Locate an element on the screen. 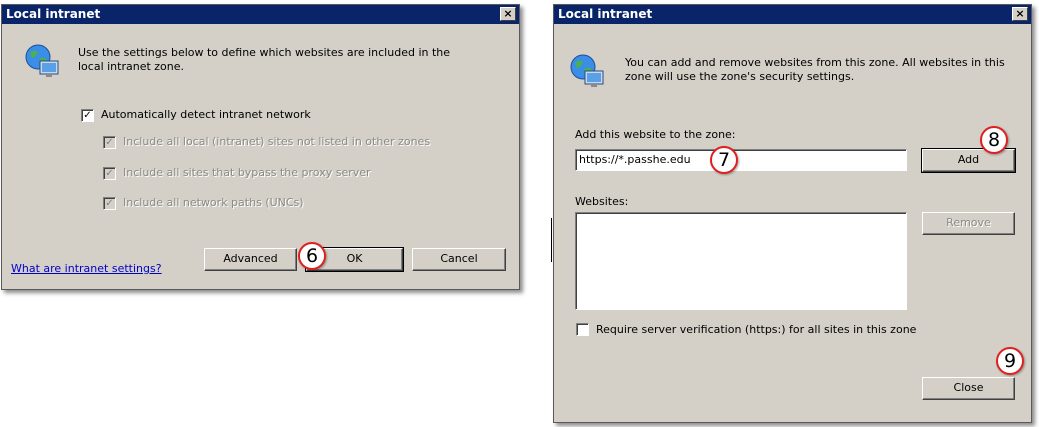 Image resolution: width=1039 pixels, height=427 pixels. network-paths-label: Include all network paths (UNCs) is located at coordinates (213, 202).